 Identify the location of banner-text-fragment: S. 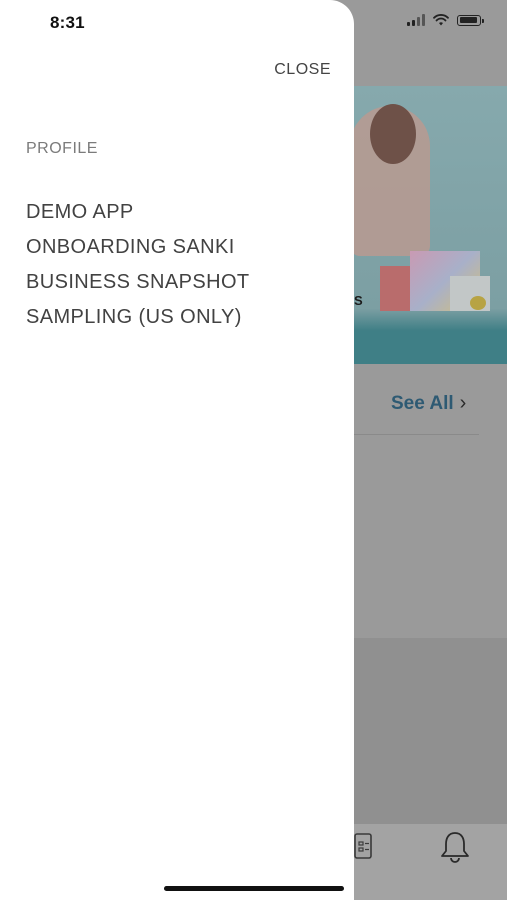
(358, 300).